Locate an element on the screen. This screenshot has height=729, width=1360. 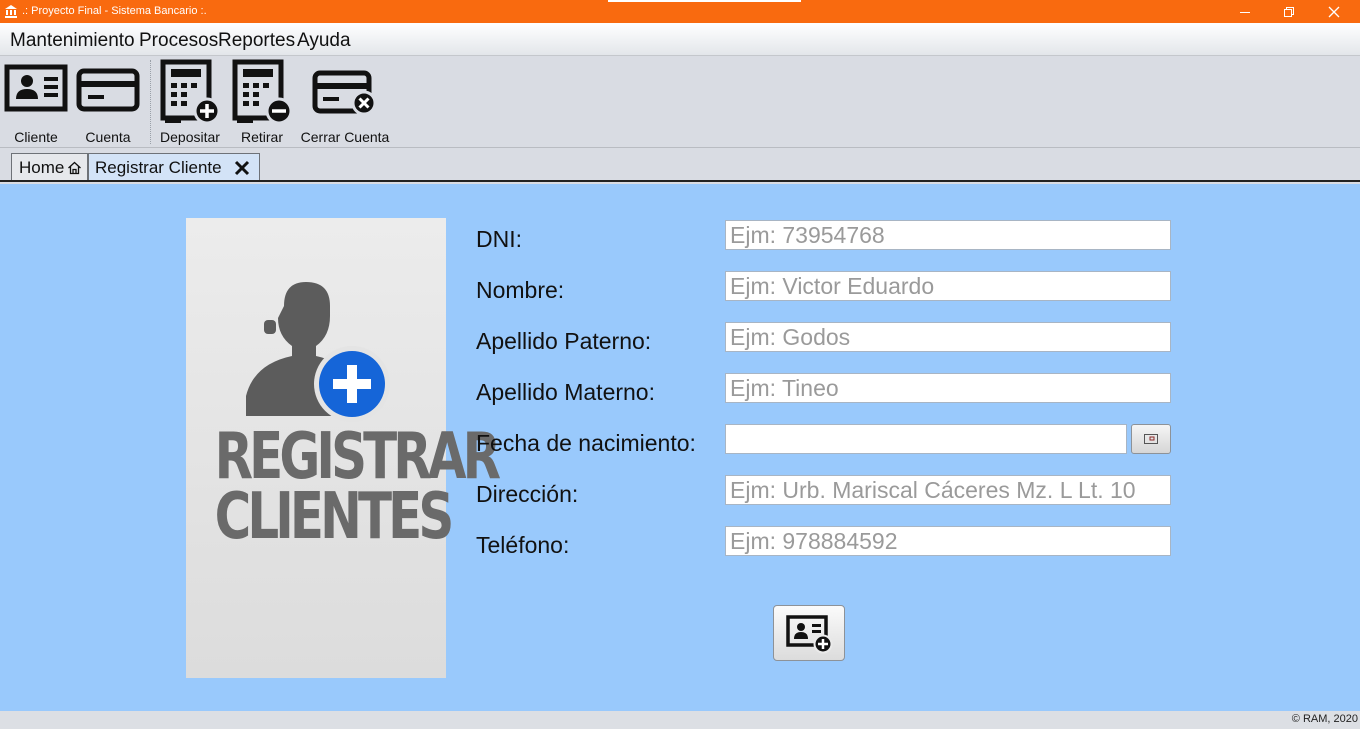
direccion-input is located at coordinates (948, 490).